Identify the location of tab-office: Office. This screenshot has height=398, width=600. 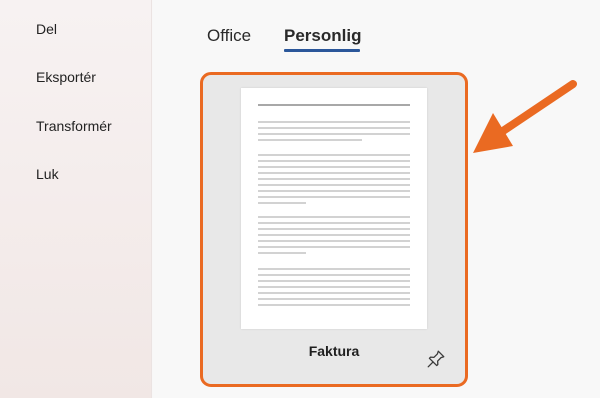
(229, 36).